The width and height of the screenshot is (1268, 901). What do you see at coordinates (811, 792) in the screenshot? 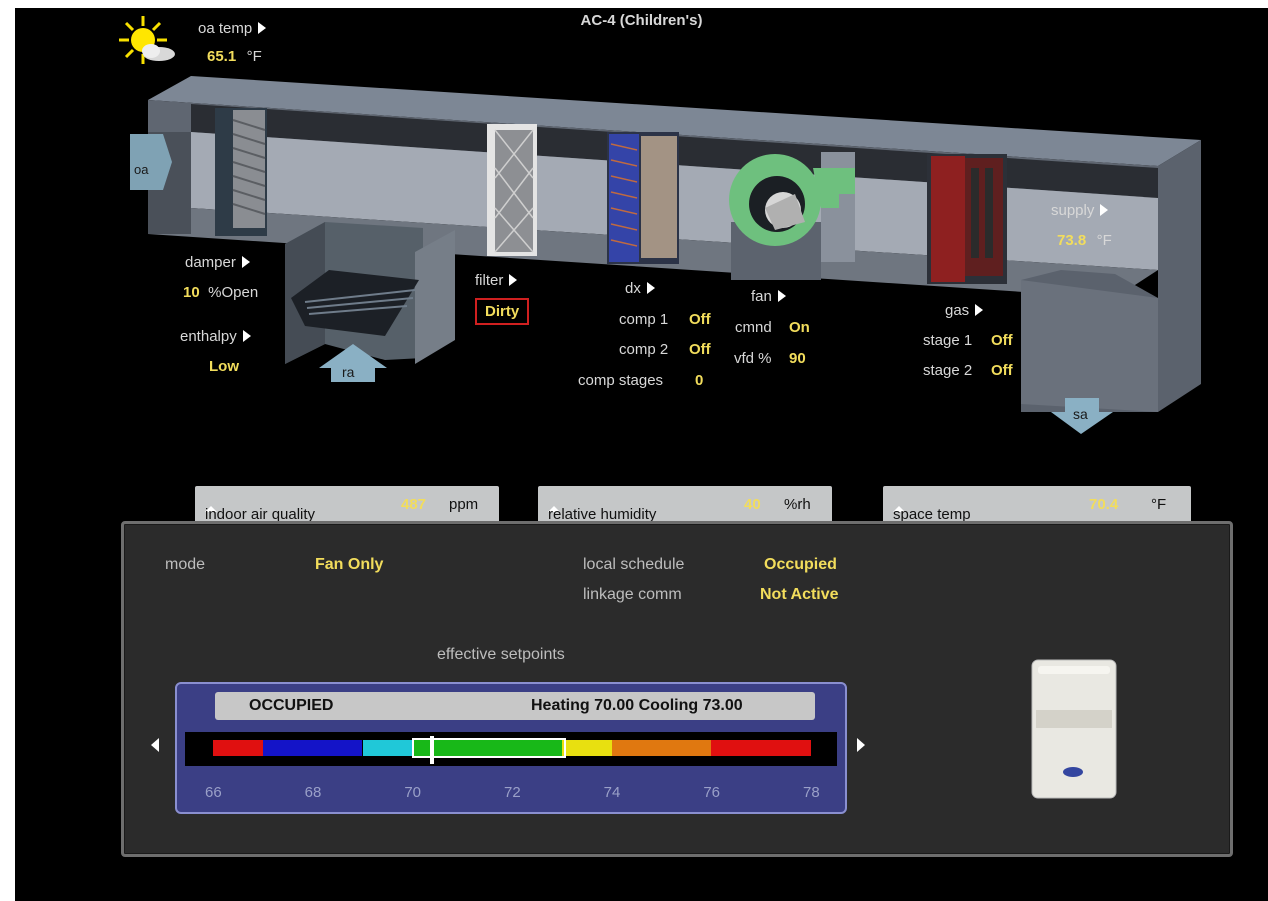
I see `setpoint-tick-label: 78` at bounding box center [811, 792].